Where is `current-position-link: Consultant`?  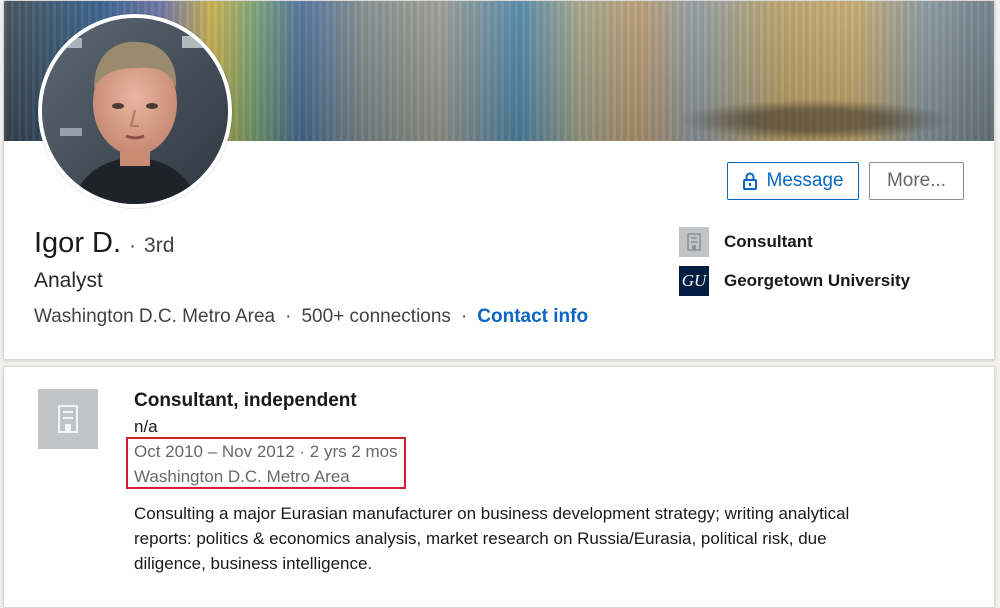
current-position-link: Consultant is located at coordinates (746, 242).